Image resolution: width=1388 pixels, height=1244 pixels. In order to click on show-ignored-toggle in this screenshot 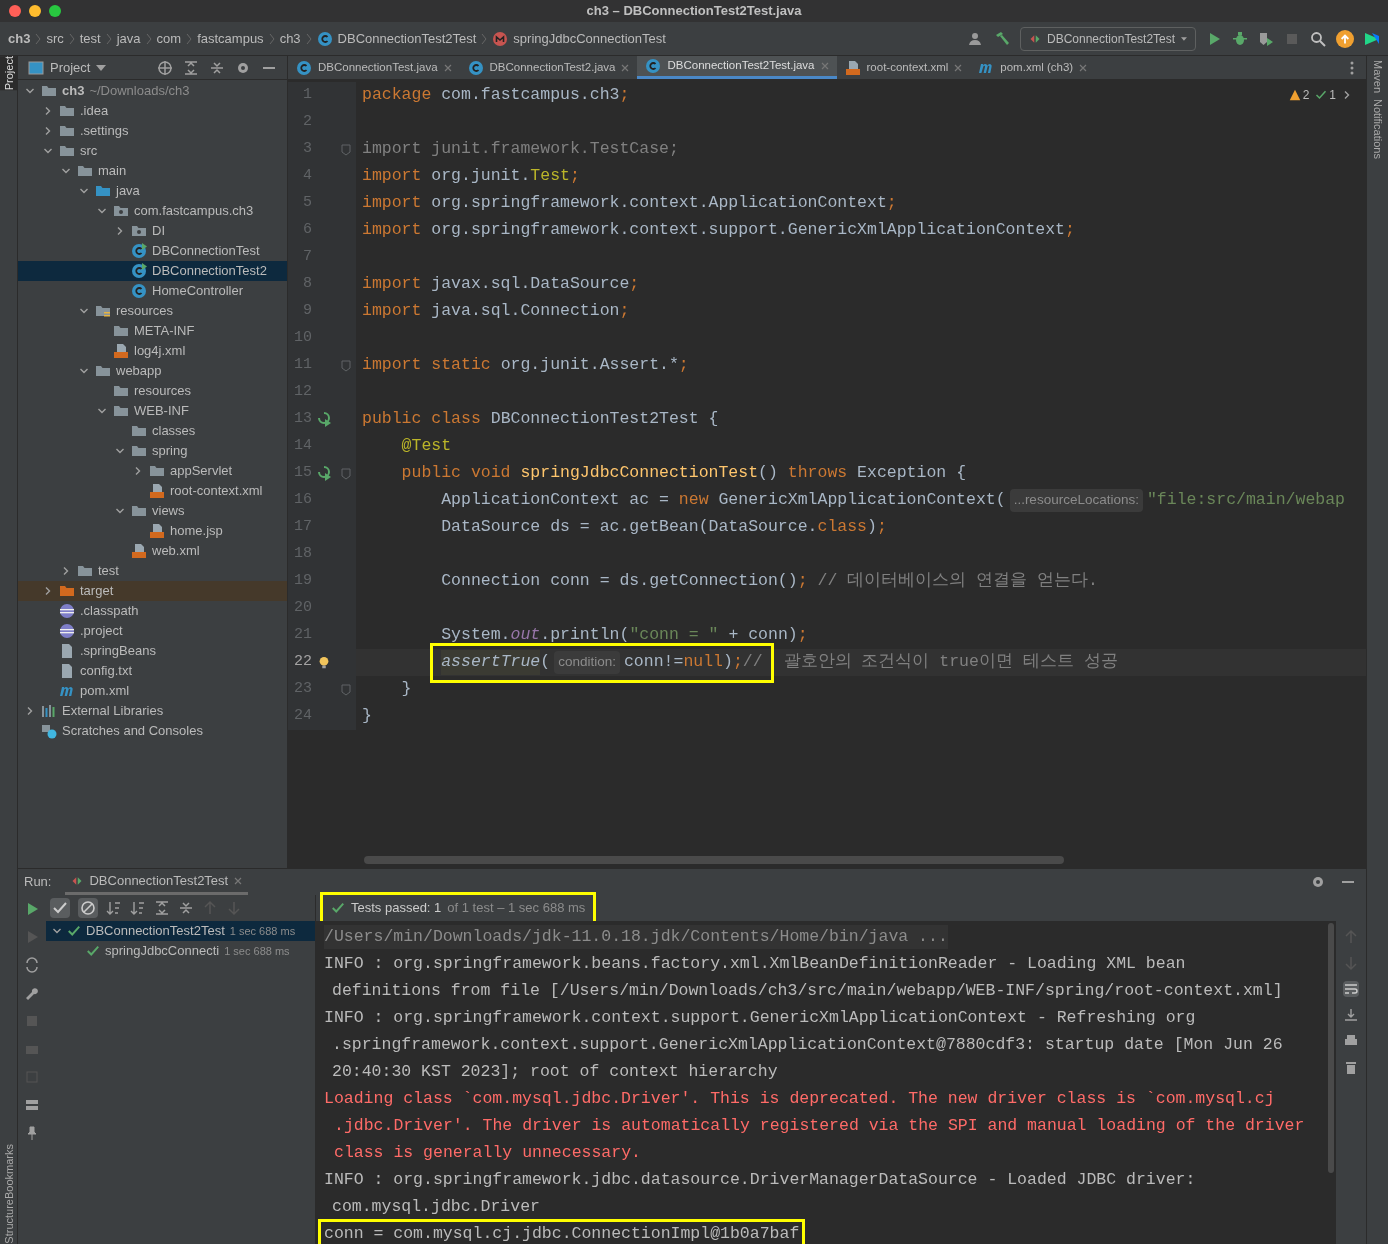, I will do `click(88, 908)`.